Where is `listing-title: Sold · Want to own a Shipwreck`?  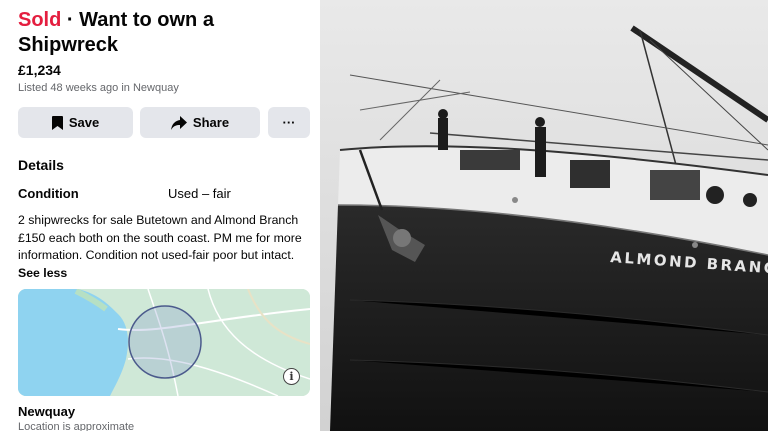
listing-title: Sold · Want to own a Shipwreck is located at coordinates (163, 33).